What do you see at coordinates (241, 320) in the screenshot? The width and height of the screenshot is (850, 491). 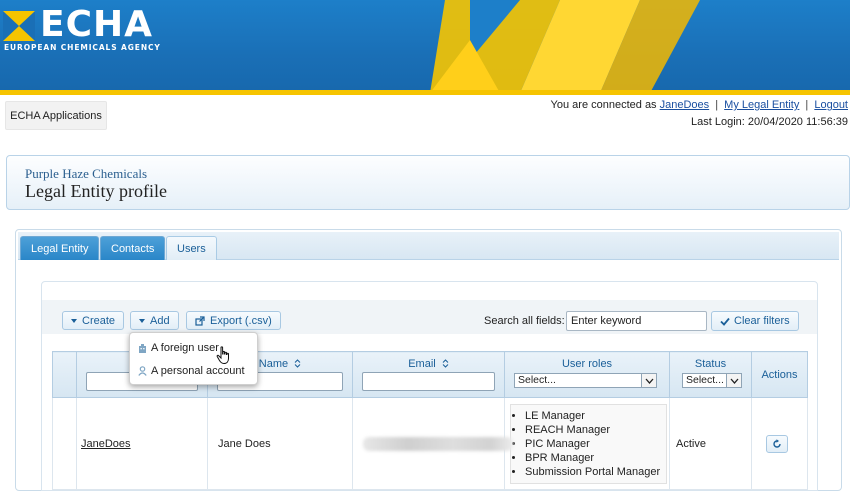 I see `export-label: Export (.csv)` at bounding box center [241, 320].